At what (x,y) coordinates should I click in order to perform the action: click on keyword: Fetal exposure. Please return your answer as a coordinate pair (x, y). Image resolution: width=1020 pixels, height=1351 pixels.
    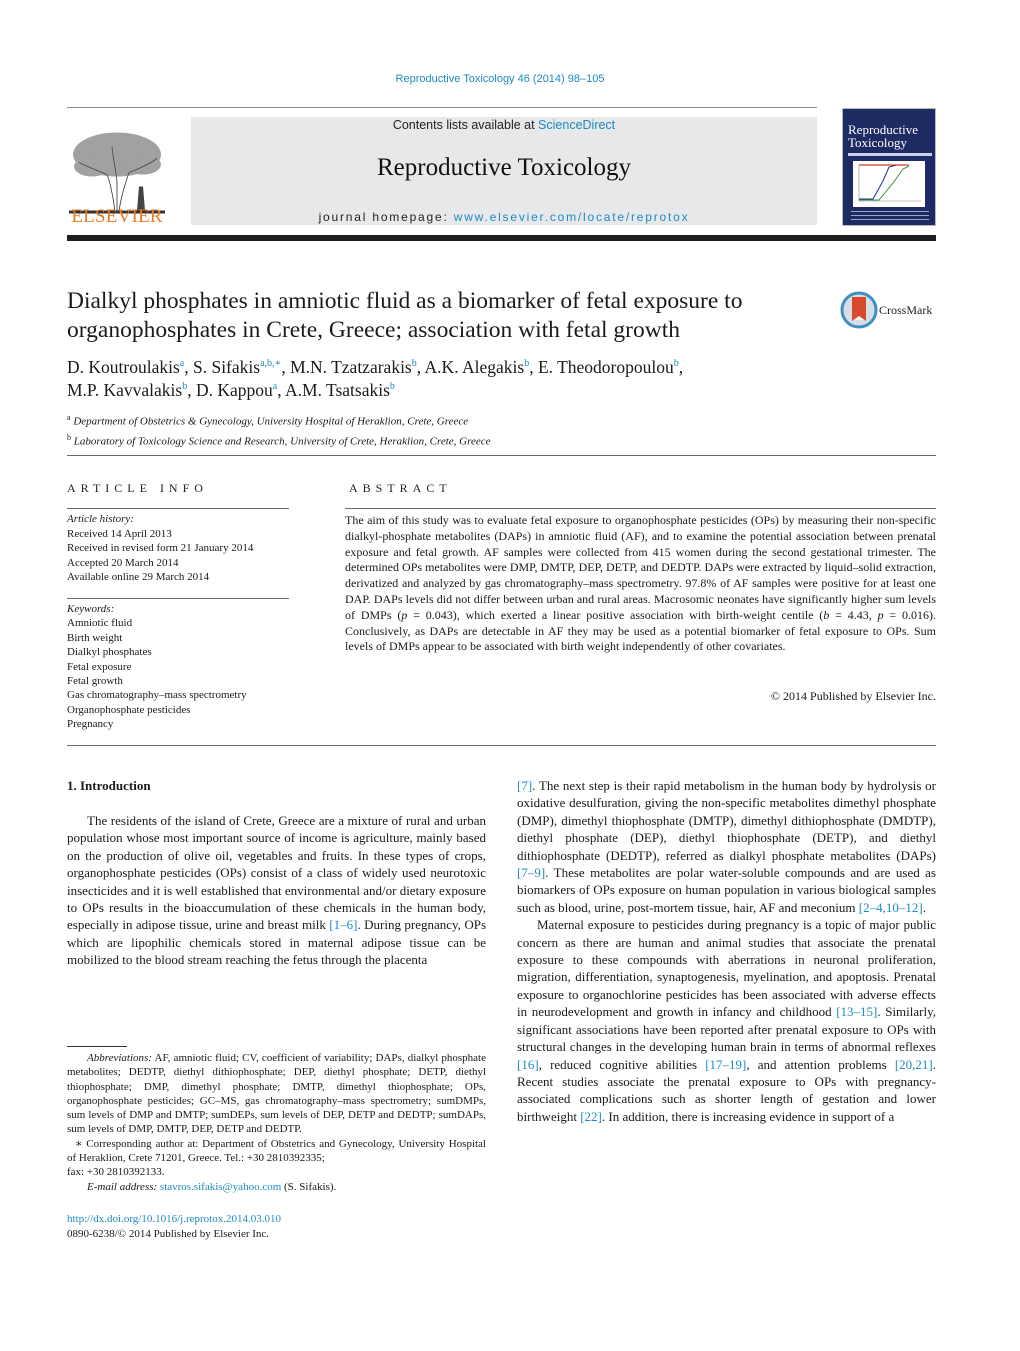
    Looking at the image, I should click on (99, 666).